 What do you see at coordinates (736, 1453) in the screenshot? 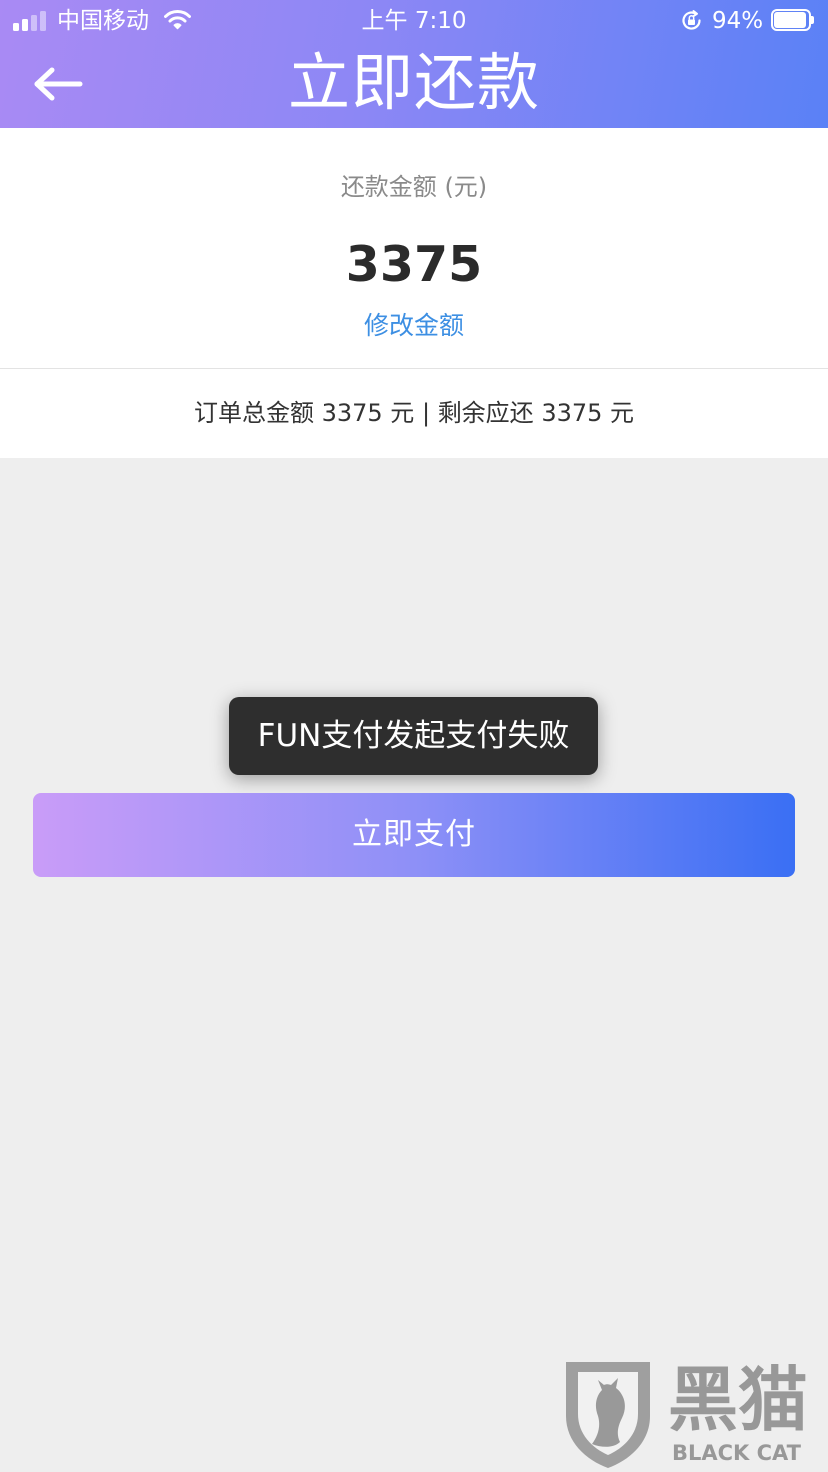
I see `watermark-brand-en: BLACK CAT` at bounding box center [736, 1453].